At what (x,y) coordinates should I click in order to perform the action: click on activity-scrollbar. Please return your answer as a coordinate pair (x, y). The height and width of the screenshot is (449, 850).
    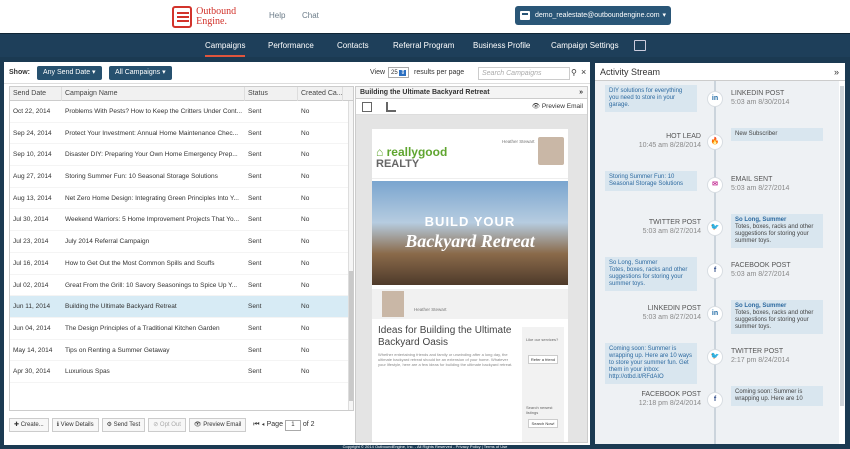
    Looking at the image, I should click on (842, 262).